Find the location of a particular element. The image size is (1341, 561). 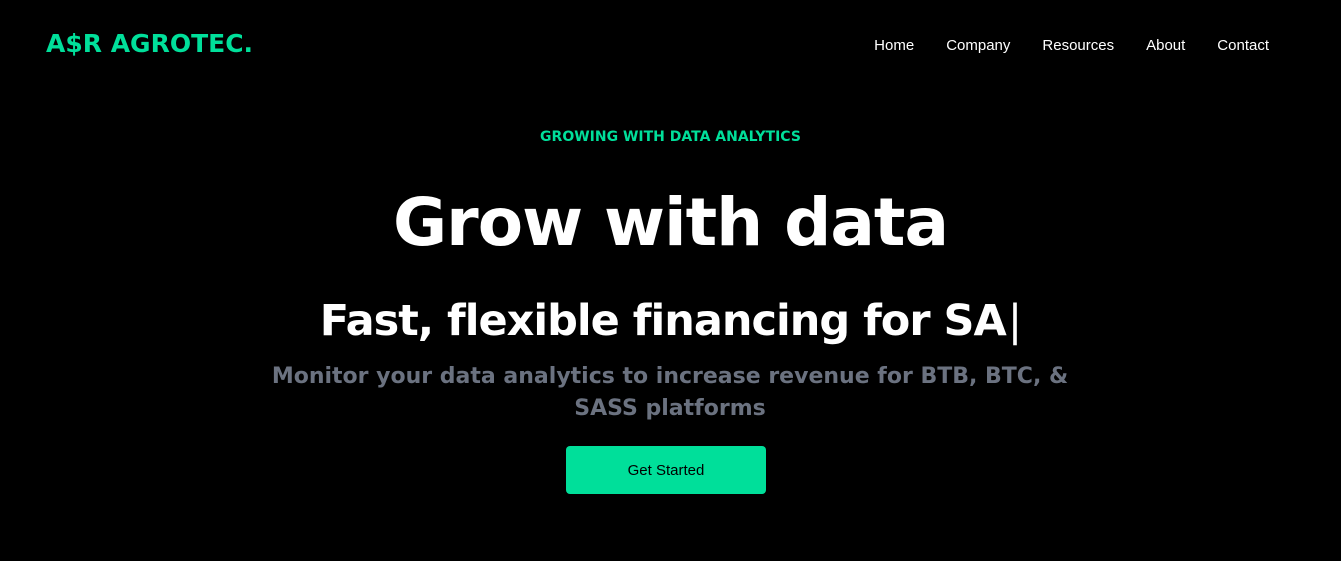

hero-subheadline: Fast, flexible financing for SA| is located at coordinates (670, 321).